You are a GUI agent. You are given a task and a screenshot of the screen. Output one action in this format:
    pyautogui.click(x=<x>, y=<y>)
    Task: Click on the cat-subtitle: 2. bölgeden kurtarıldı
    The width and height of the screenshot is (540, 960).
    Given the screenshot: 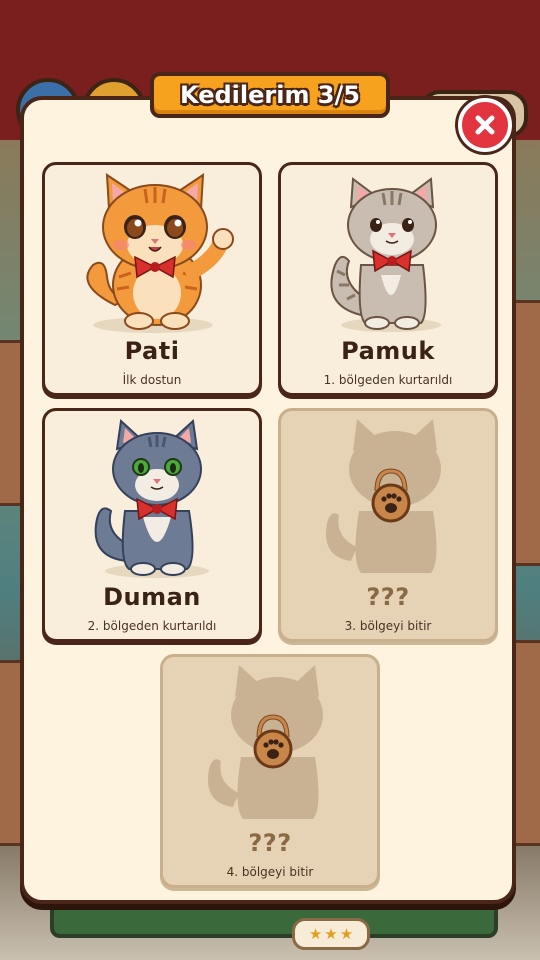 What is the action you would take?
    pyautogui.click(x=152, y=626)
    